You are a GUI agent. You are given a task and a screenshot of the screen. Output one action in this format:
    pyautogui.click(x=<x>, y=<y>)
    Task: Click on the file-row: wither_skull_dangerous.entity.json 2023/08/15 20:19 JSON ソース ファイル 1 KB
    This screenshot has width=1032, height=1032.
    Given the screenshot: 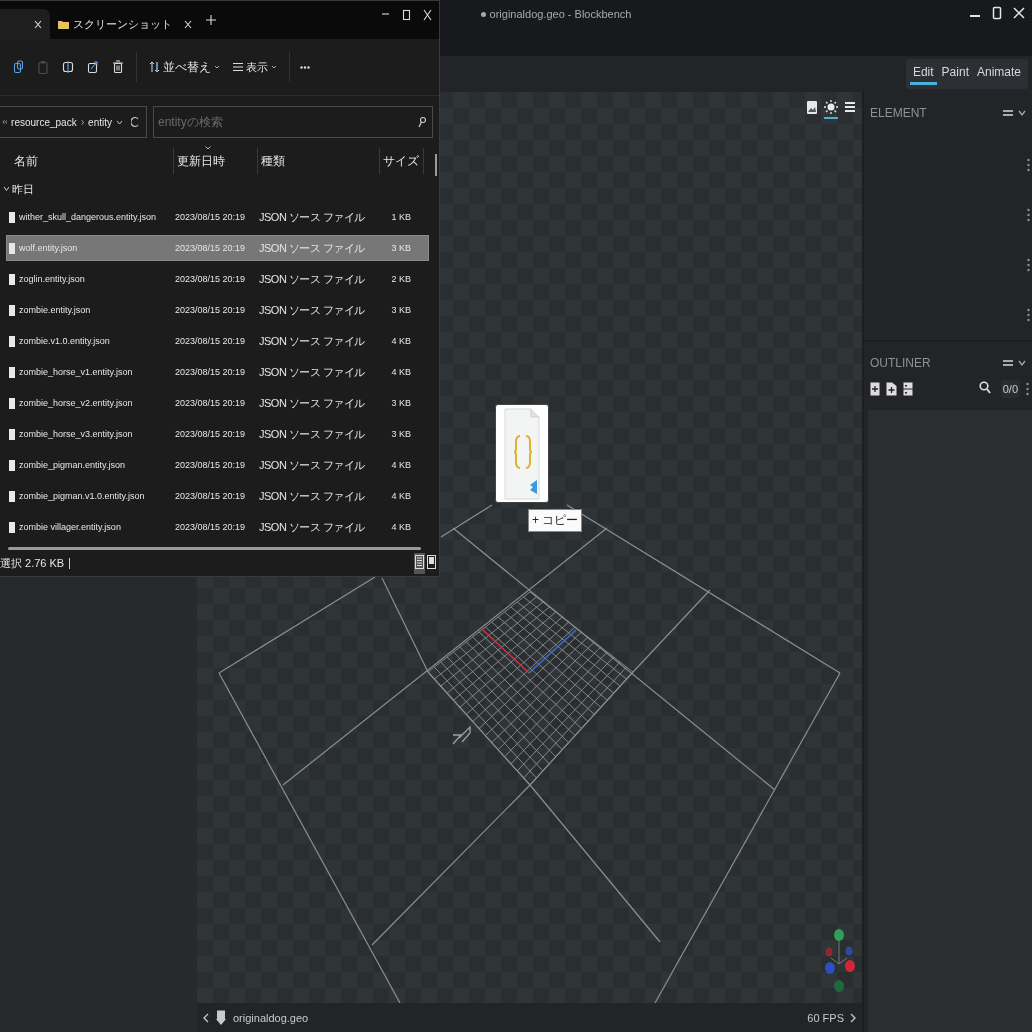 What is the action you would take?
    pyautogui.click(x=217, y=217)
    